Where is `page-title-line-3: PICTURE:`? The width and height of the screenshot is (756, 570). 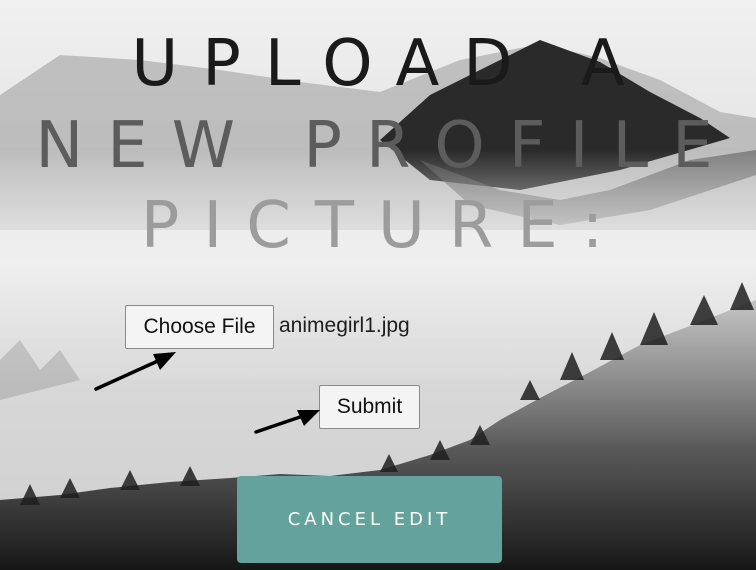 page-title-line-3: PICTURE: is located at coordinates (384, 226).